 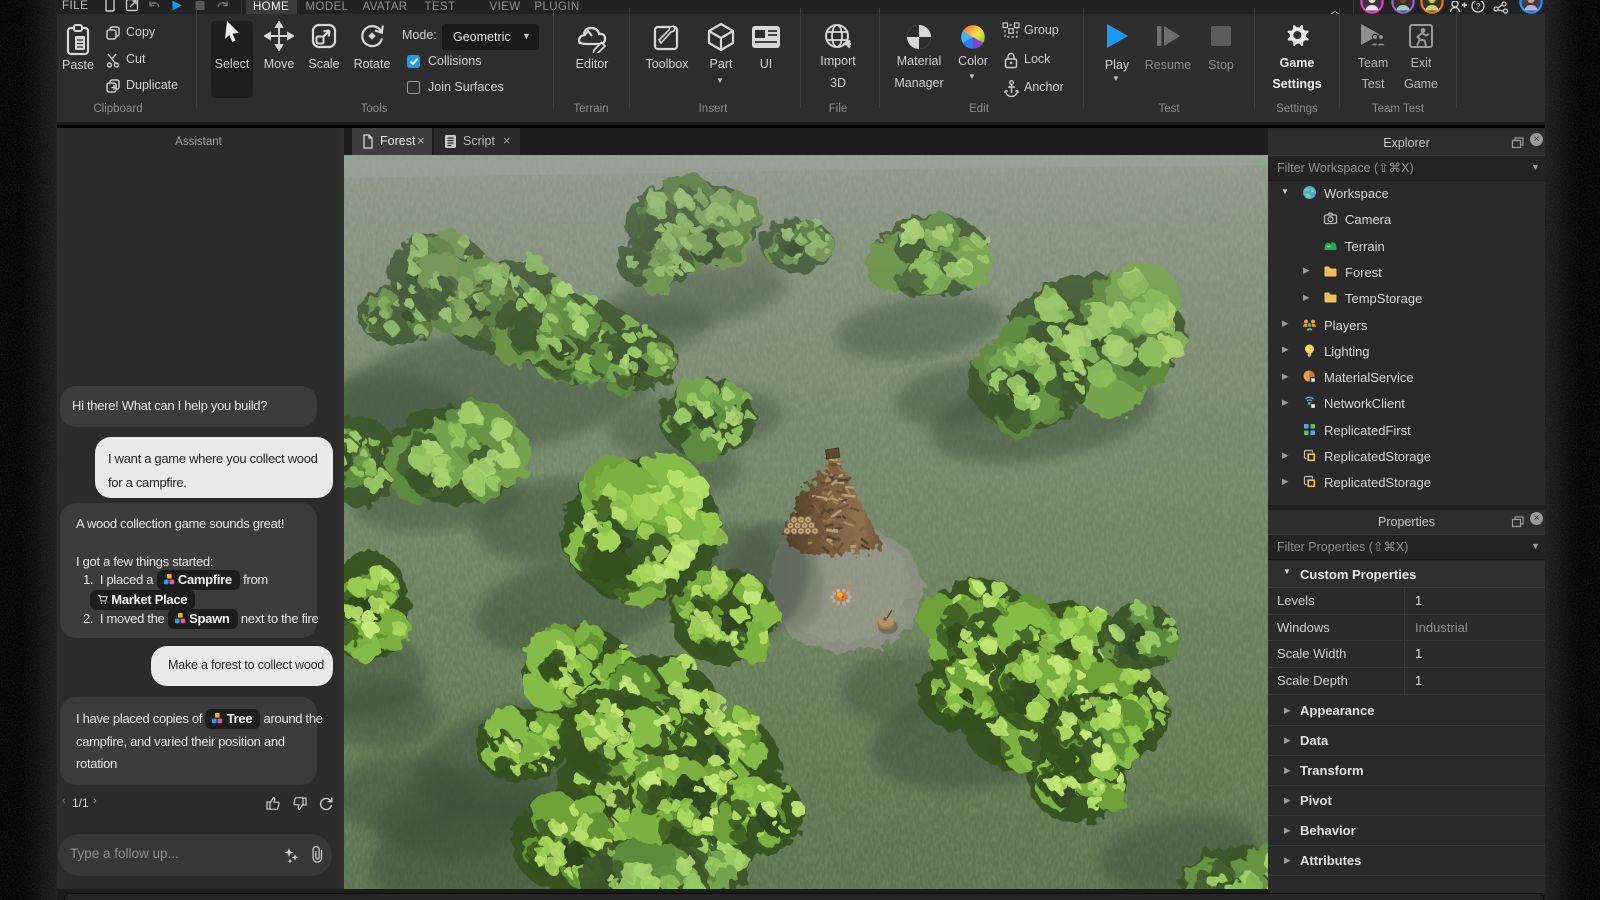 I want to click on svg-text: Y, so click(x=1263, y=164).